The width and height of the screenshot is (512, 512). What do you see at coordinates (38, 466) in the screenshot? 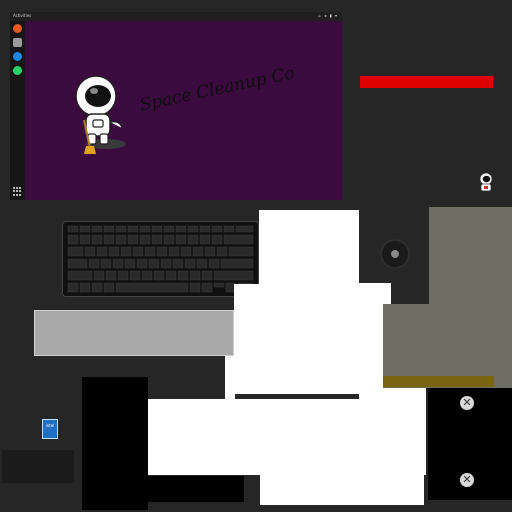
I see `touchpad` at bounding box center [38, 466].